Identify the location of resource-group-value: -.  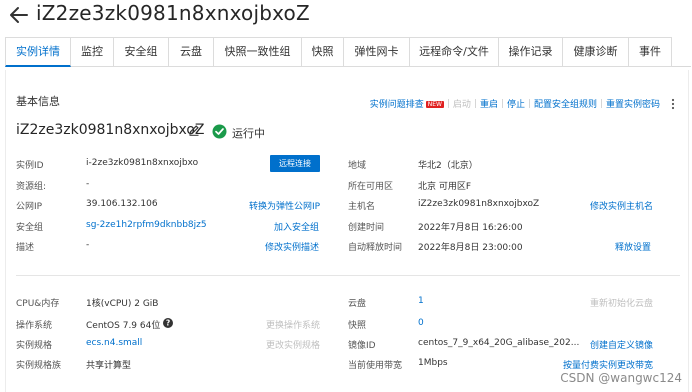
(88, 184).